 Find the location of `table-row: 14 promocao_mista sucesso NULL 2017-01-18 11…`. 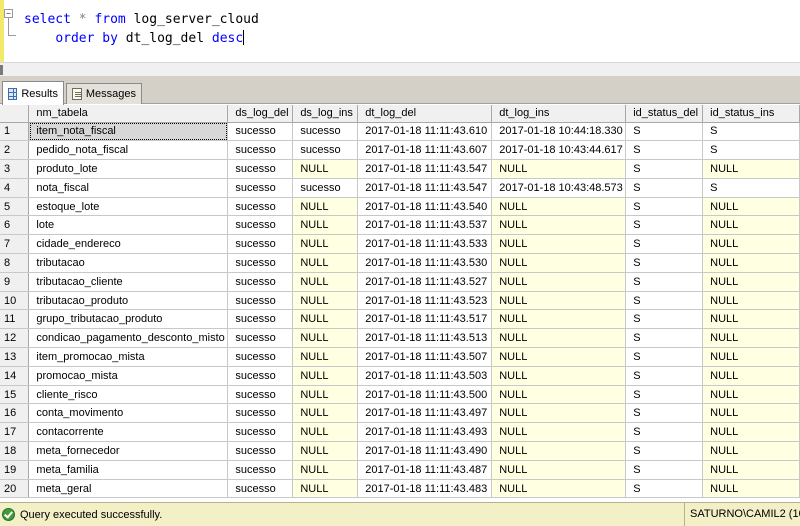

table-row: 14 promocao_mista sucesso NULL 2017-01-18 11… is located at coordinates (400, 376).